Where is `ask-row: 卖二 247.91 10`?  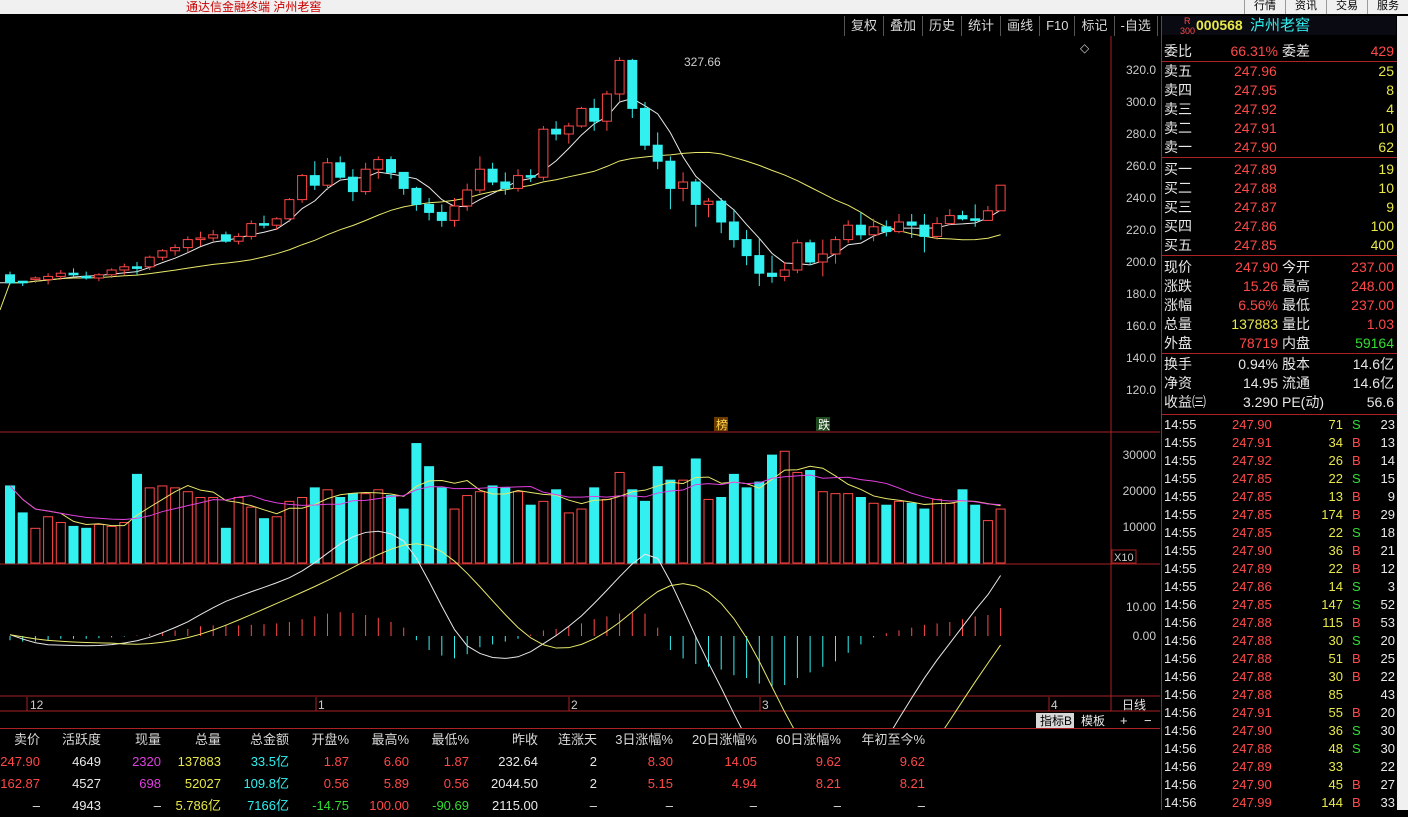 ask-row: 卖二 247.91 10 is located at coordinates (1279, 128).